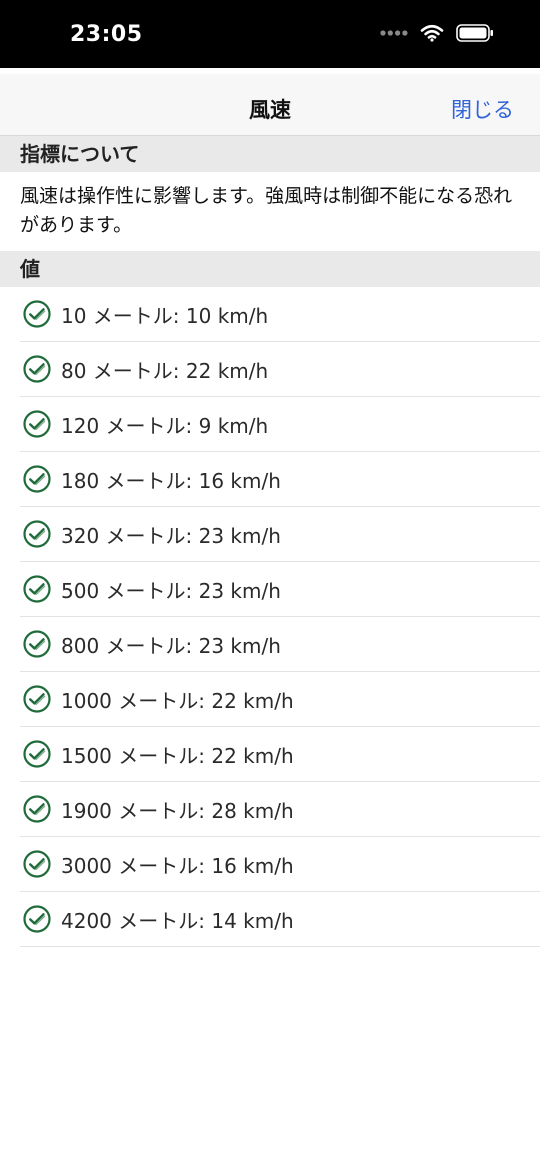 This screenshot has height=1171, width=540. What do you see at coordinates (106, 34) in the screenshot?
I see `status-time: 23:05` at bounding box center [106, 34].